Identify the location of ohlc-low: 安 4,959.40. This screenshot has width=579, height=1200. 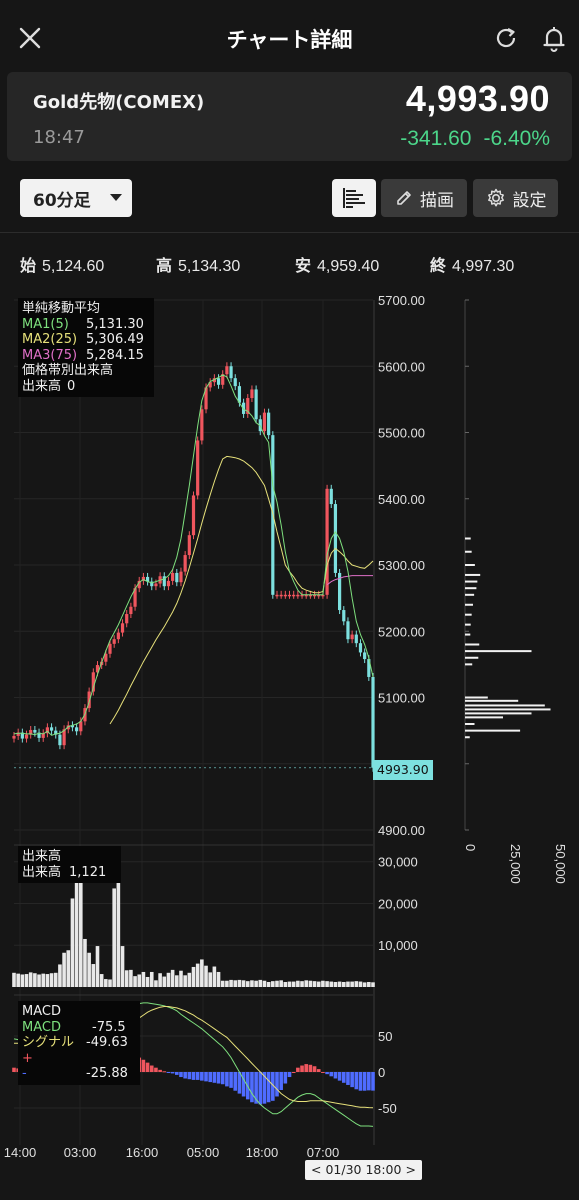
(337, 264).